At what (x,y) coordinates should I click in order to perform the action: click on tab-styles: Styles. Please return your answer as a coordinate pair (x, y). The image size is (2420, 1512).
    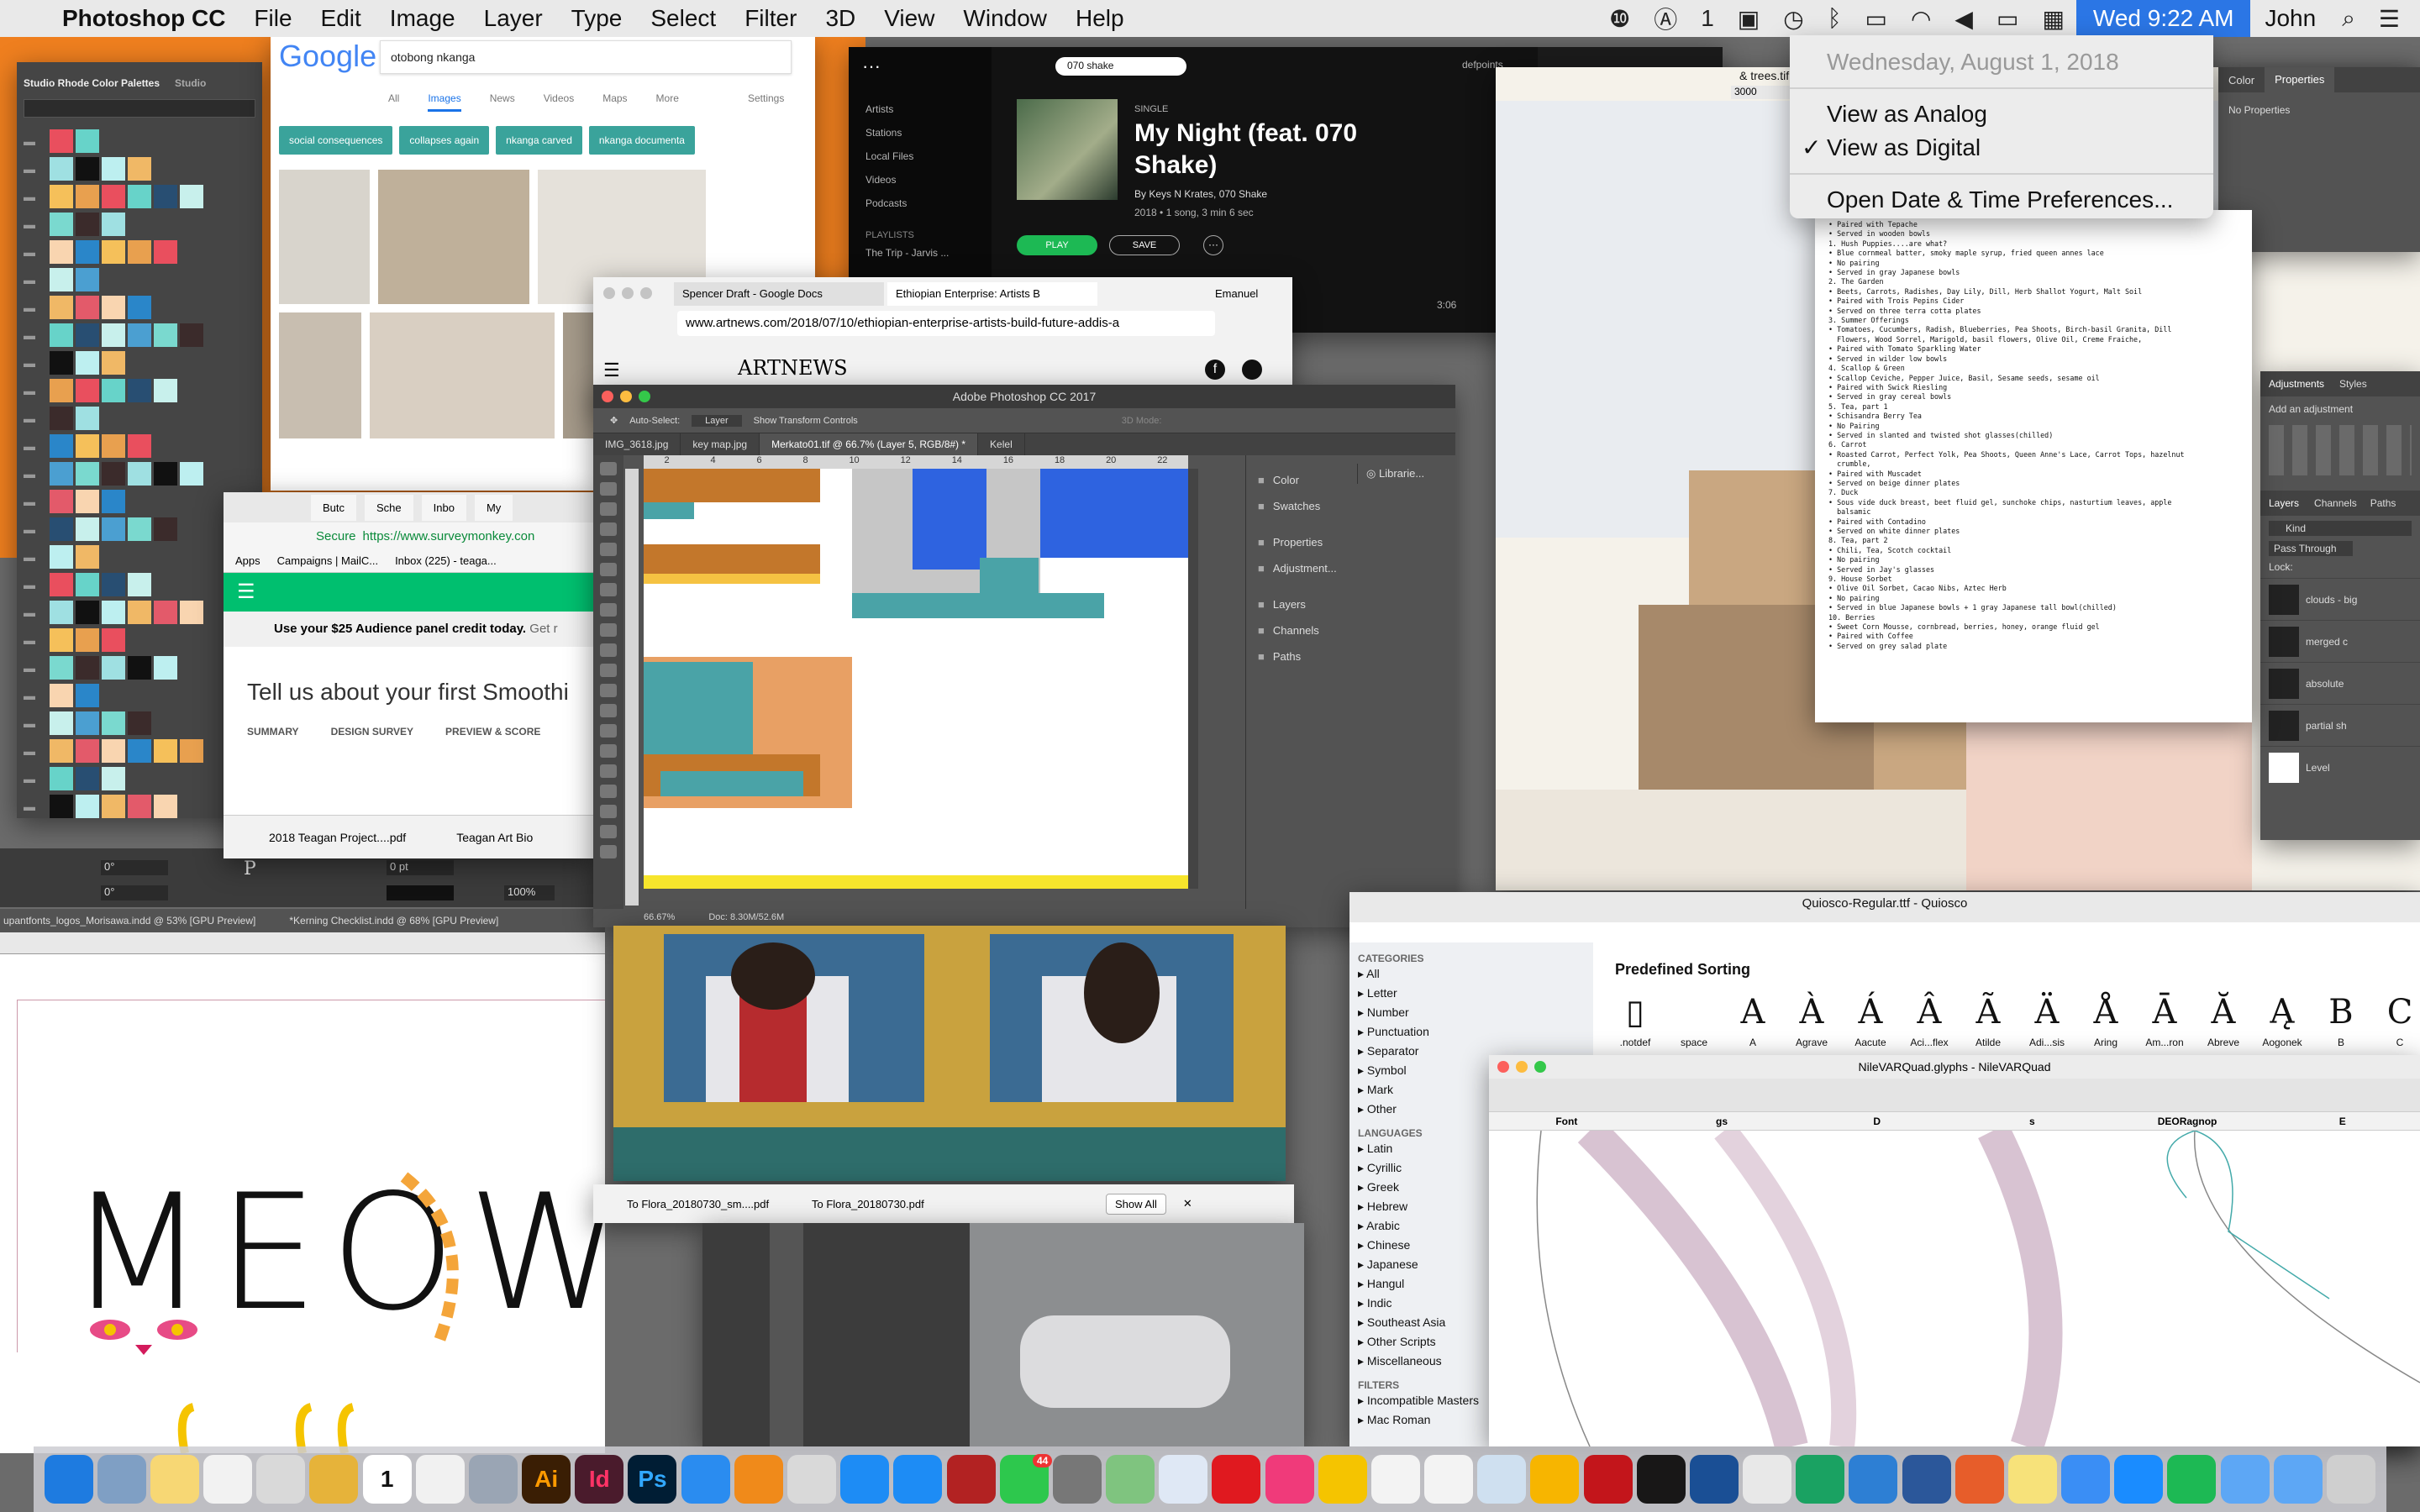
    Looking at the image, I should click on (2353, 384).